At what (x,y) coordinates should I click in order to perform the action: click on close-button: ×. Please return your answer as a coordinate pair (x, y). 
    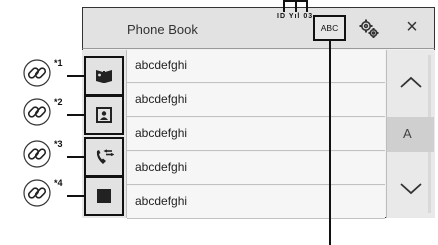
    Looking at the image, I should click on (412, 27).